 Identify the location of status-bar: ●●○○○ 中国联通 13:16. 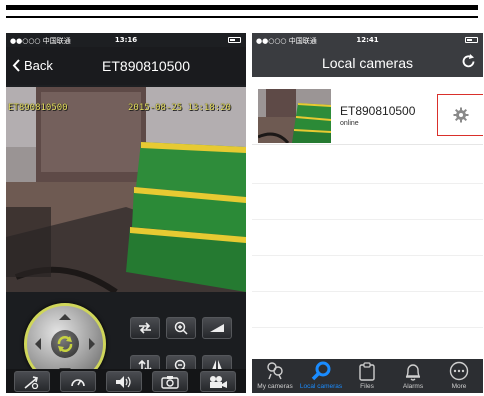
(126, 40).